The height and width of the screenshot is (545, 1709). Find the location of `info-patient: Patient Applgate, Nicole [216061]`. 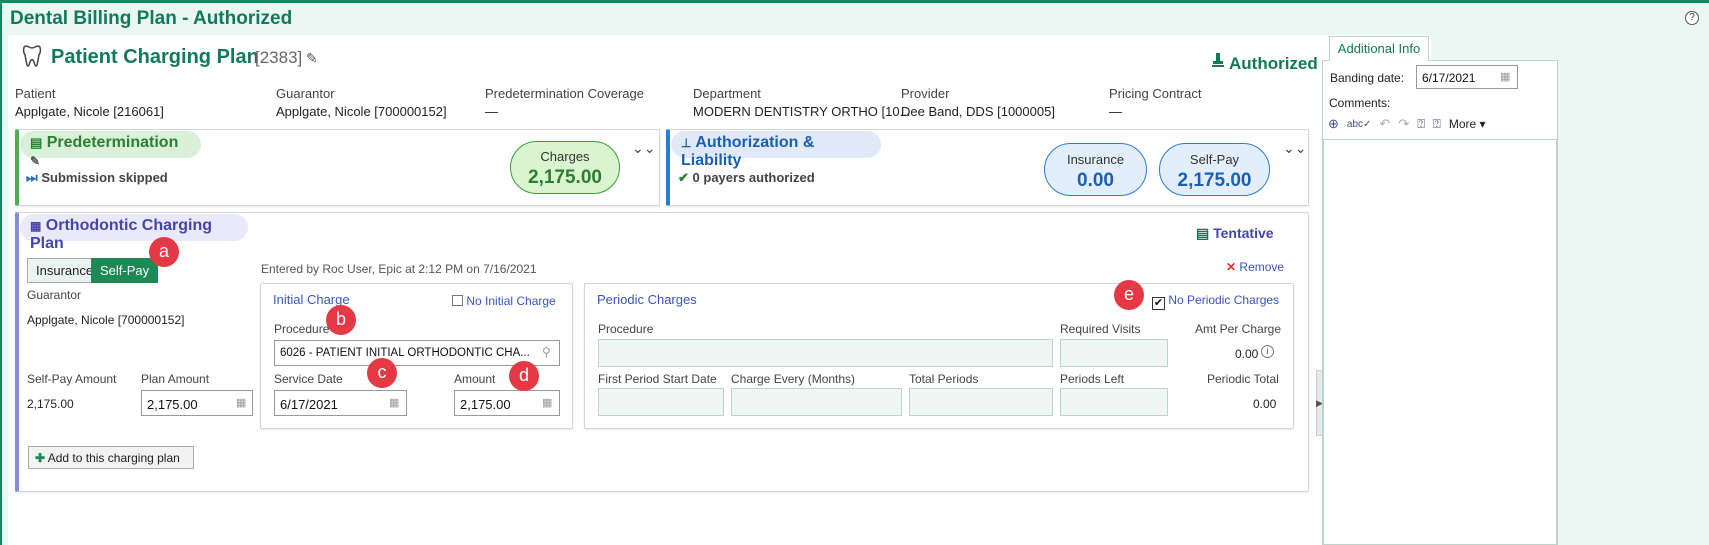

info-patient: Patient Applgate, Nicole [216061] is located at coordinates (89, 102).